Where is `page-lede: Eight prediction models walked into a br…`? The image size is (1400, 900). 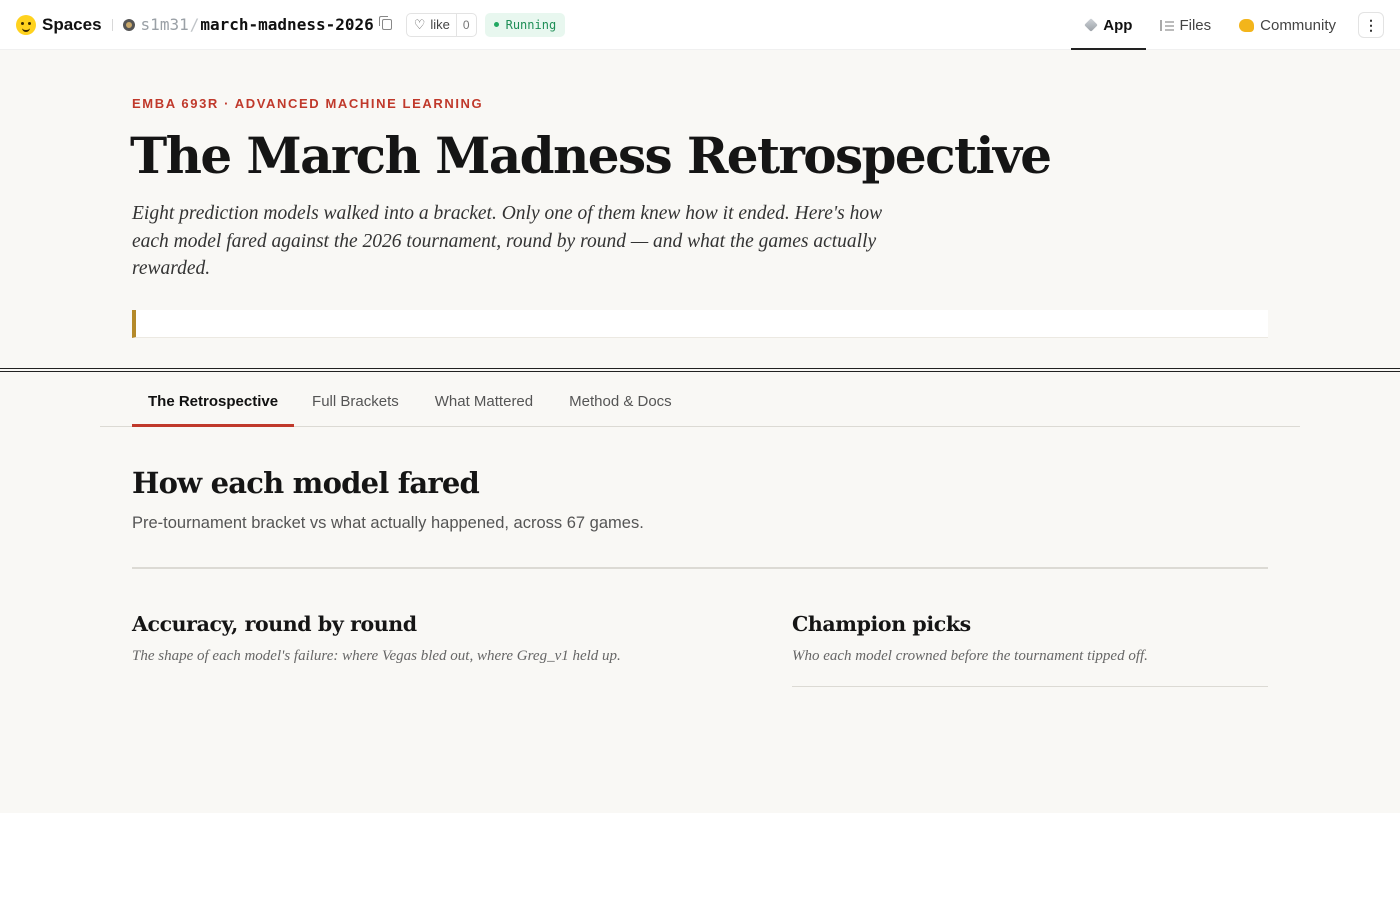
page-lede: Eight prediction models walked into a br… is located at coordinates (507, 241).